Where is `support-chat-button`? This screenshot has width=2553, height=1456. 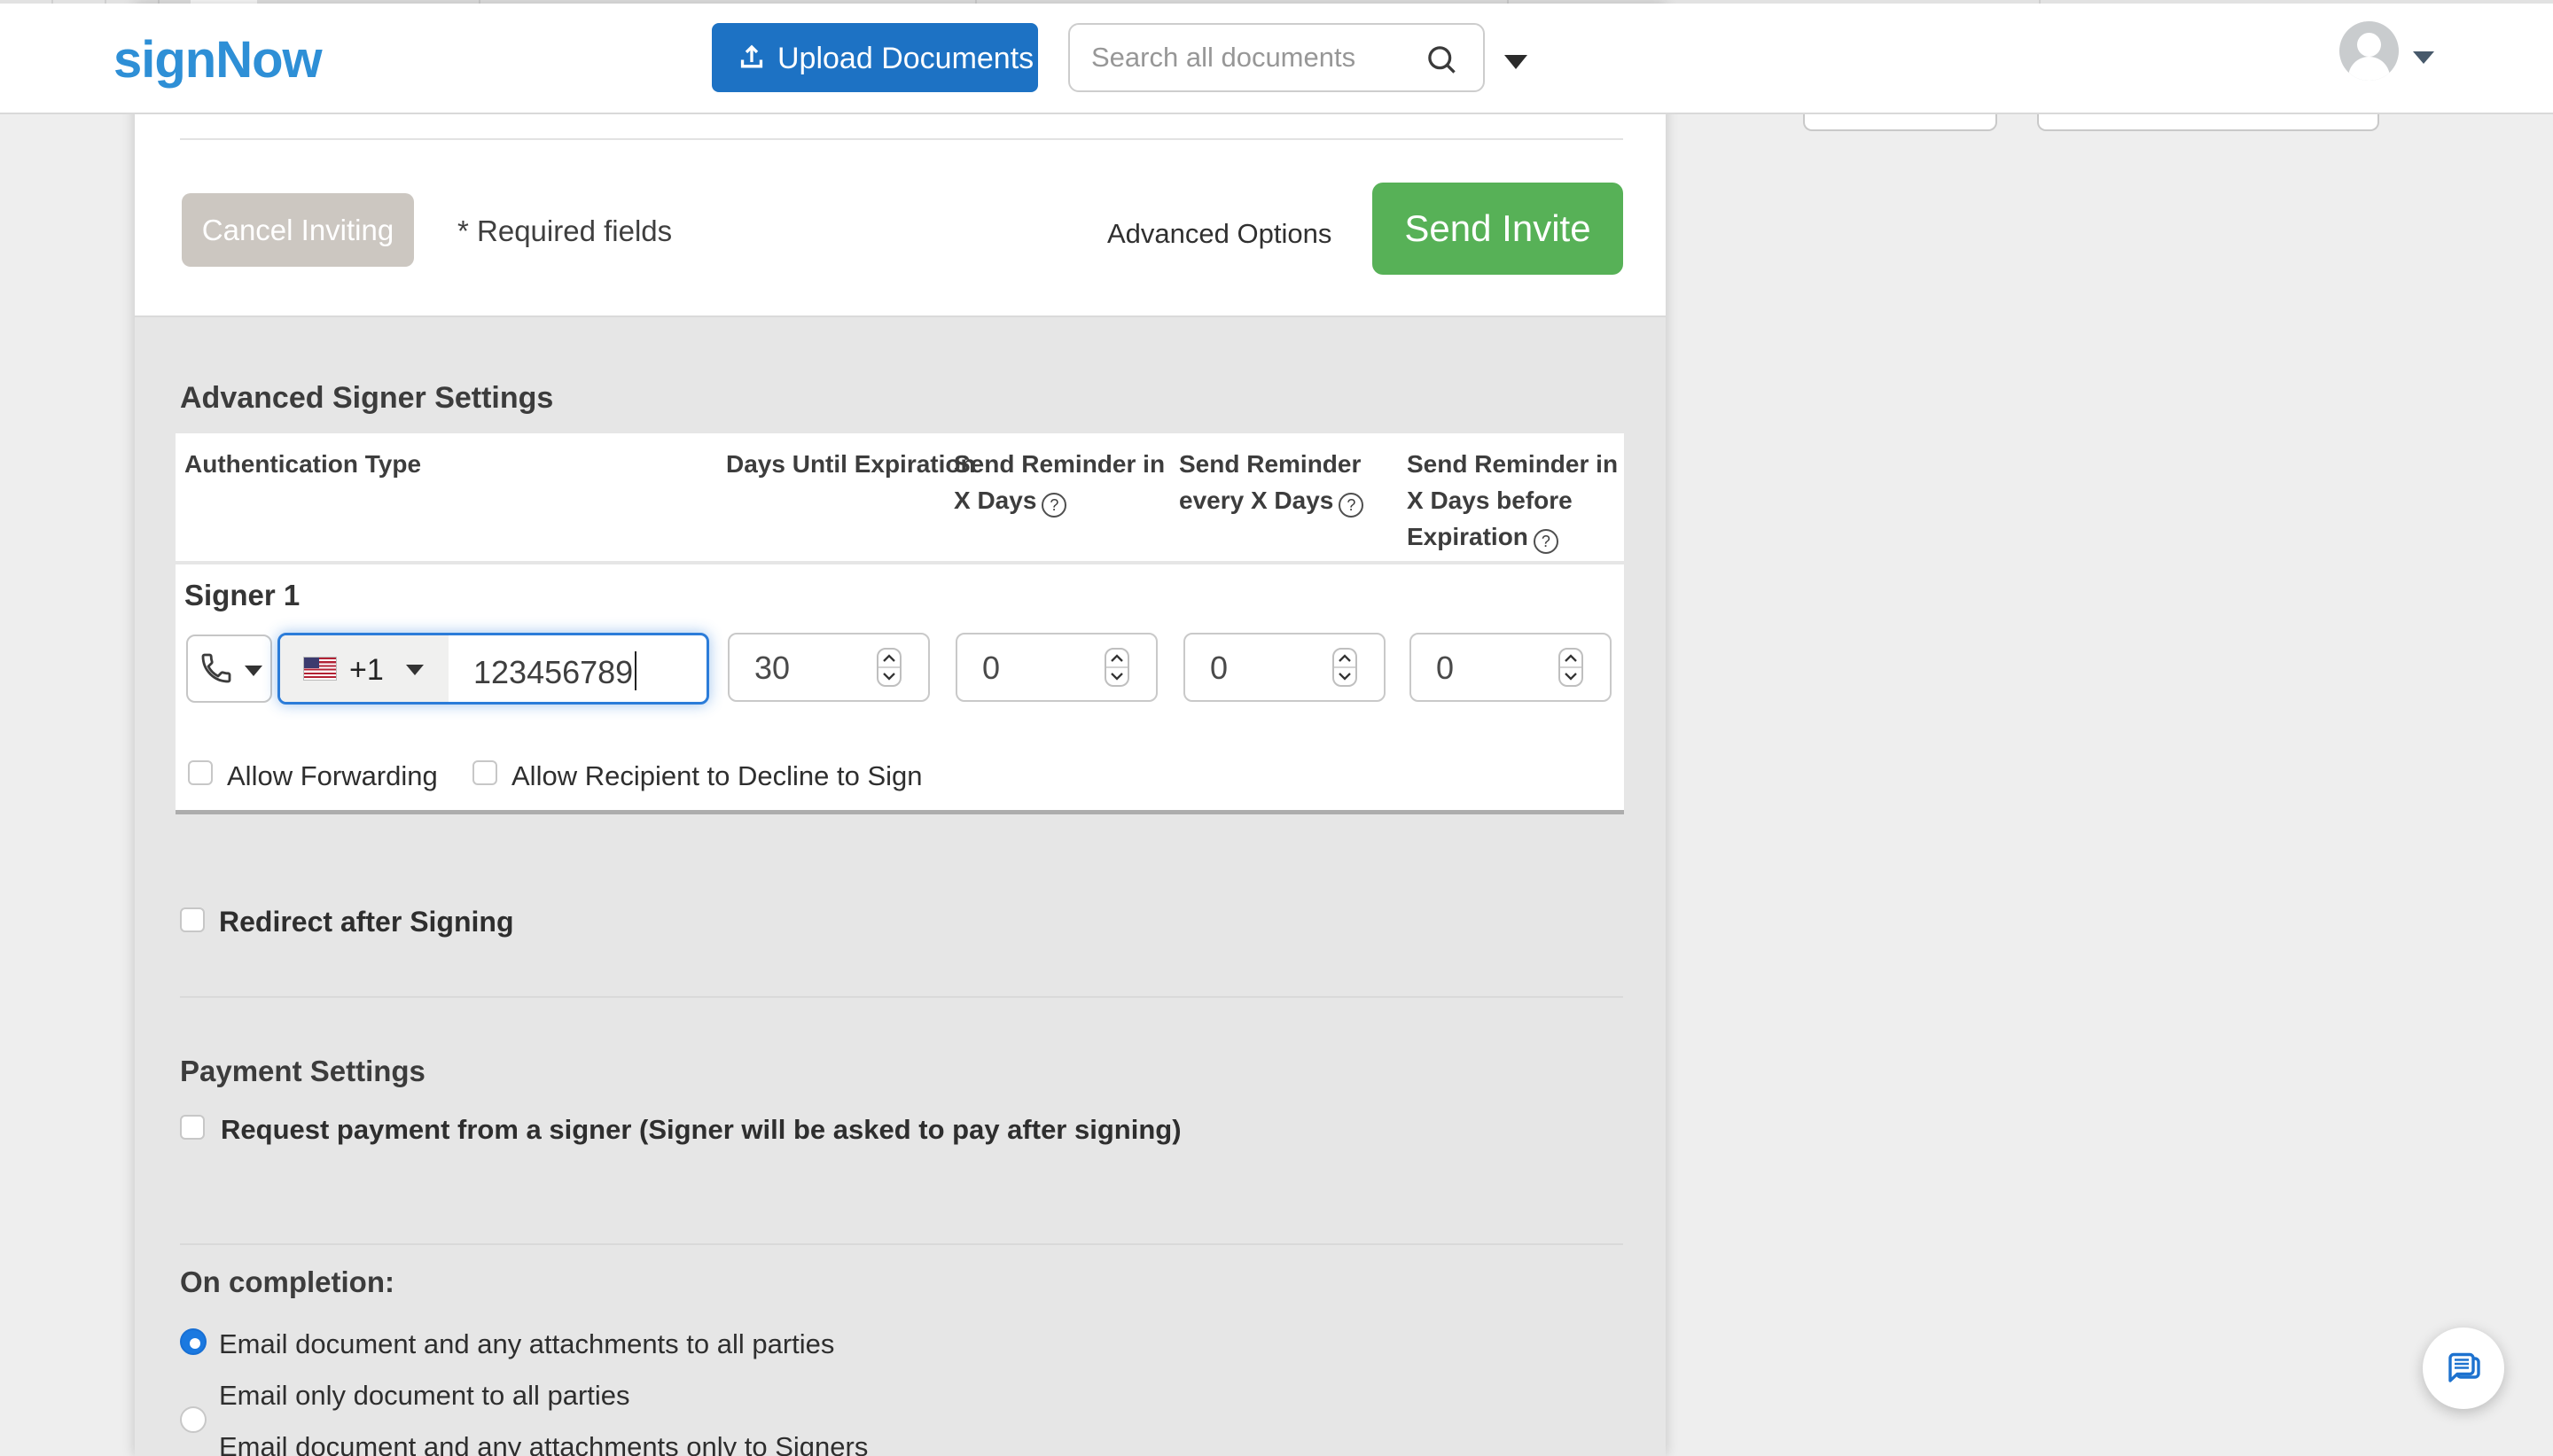 support-chat-button is located at coordinates (2463, 1368).